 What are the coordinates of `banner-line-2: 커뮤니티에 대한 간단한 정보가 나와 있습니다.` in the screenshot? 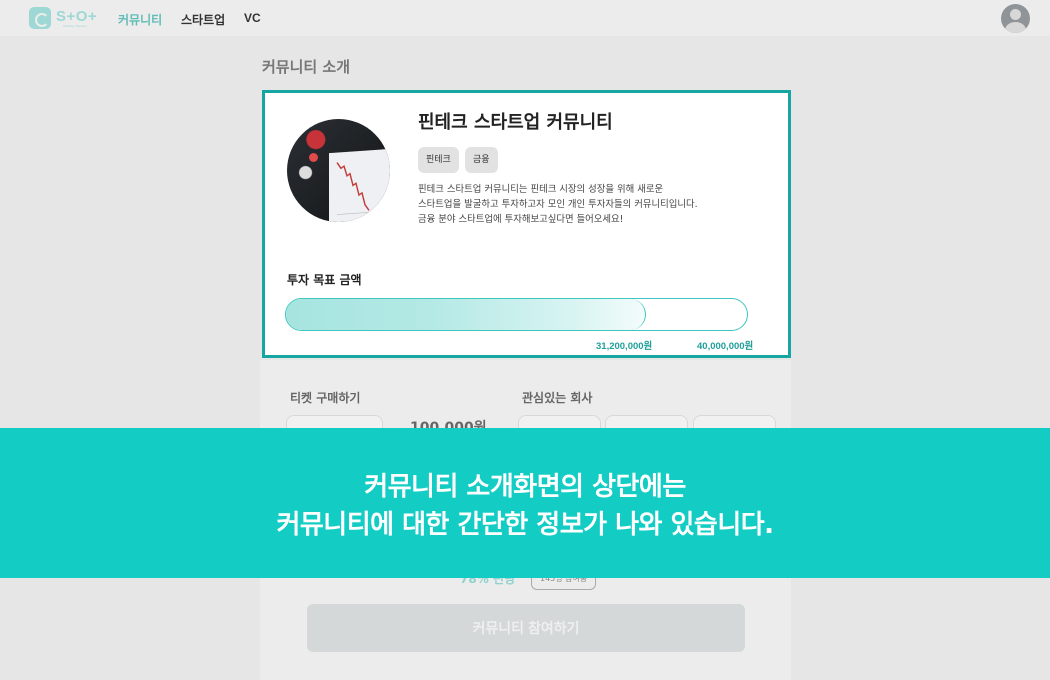 It's located at (525, 525).